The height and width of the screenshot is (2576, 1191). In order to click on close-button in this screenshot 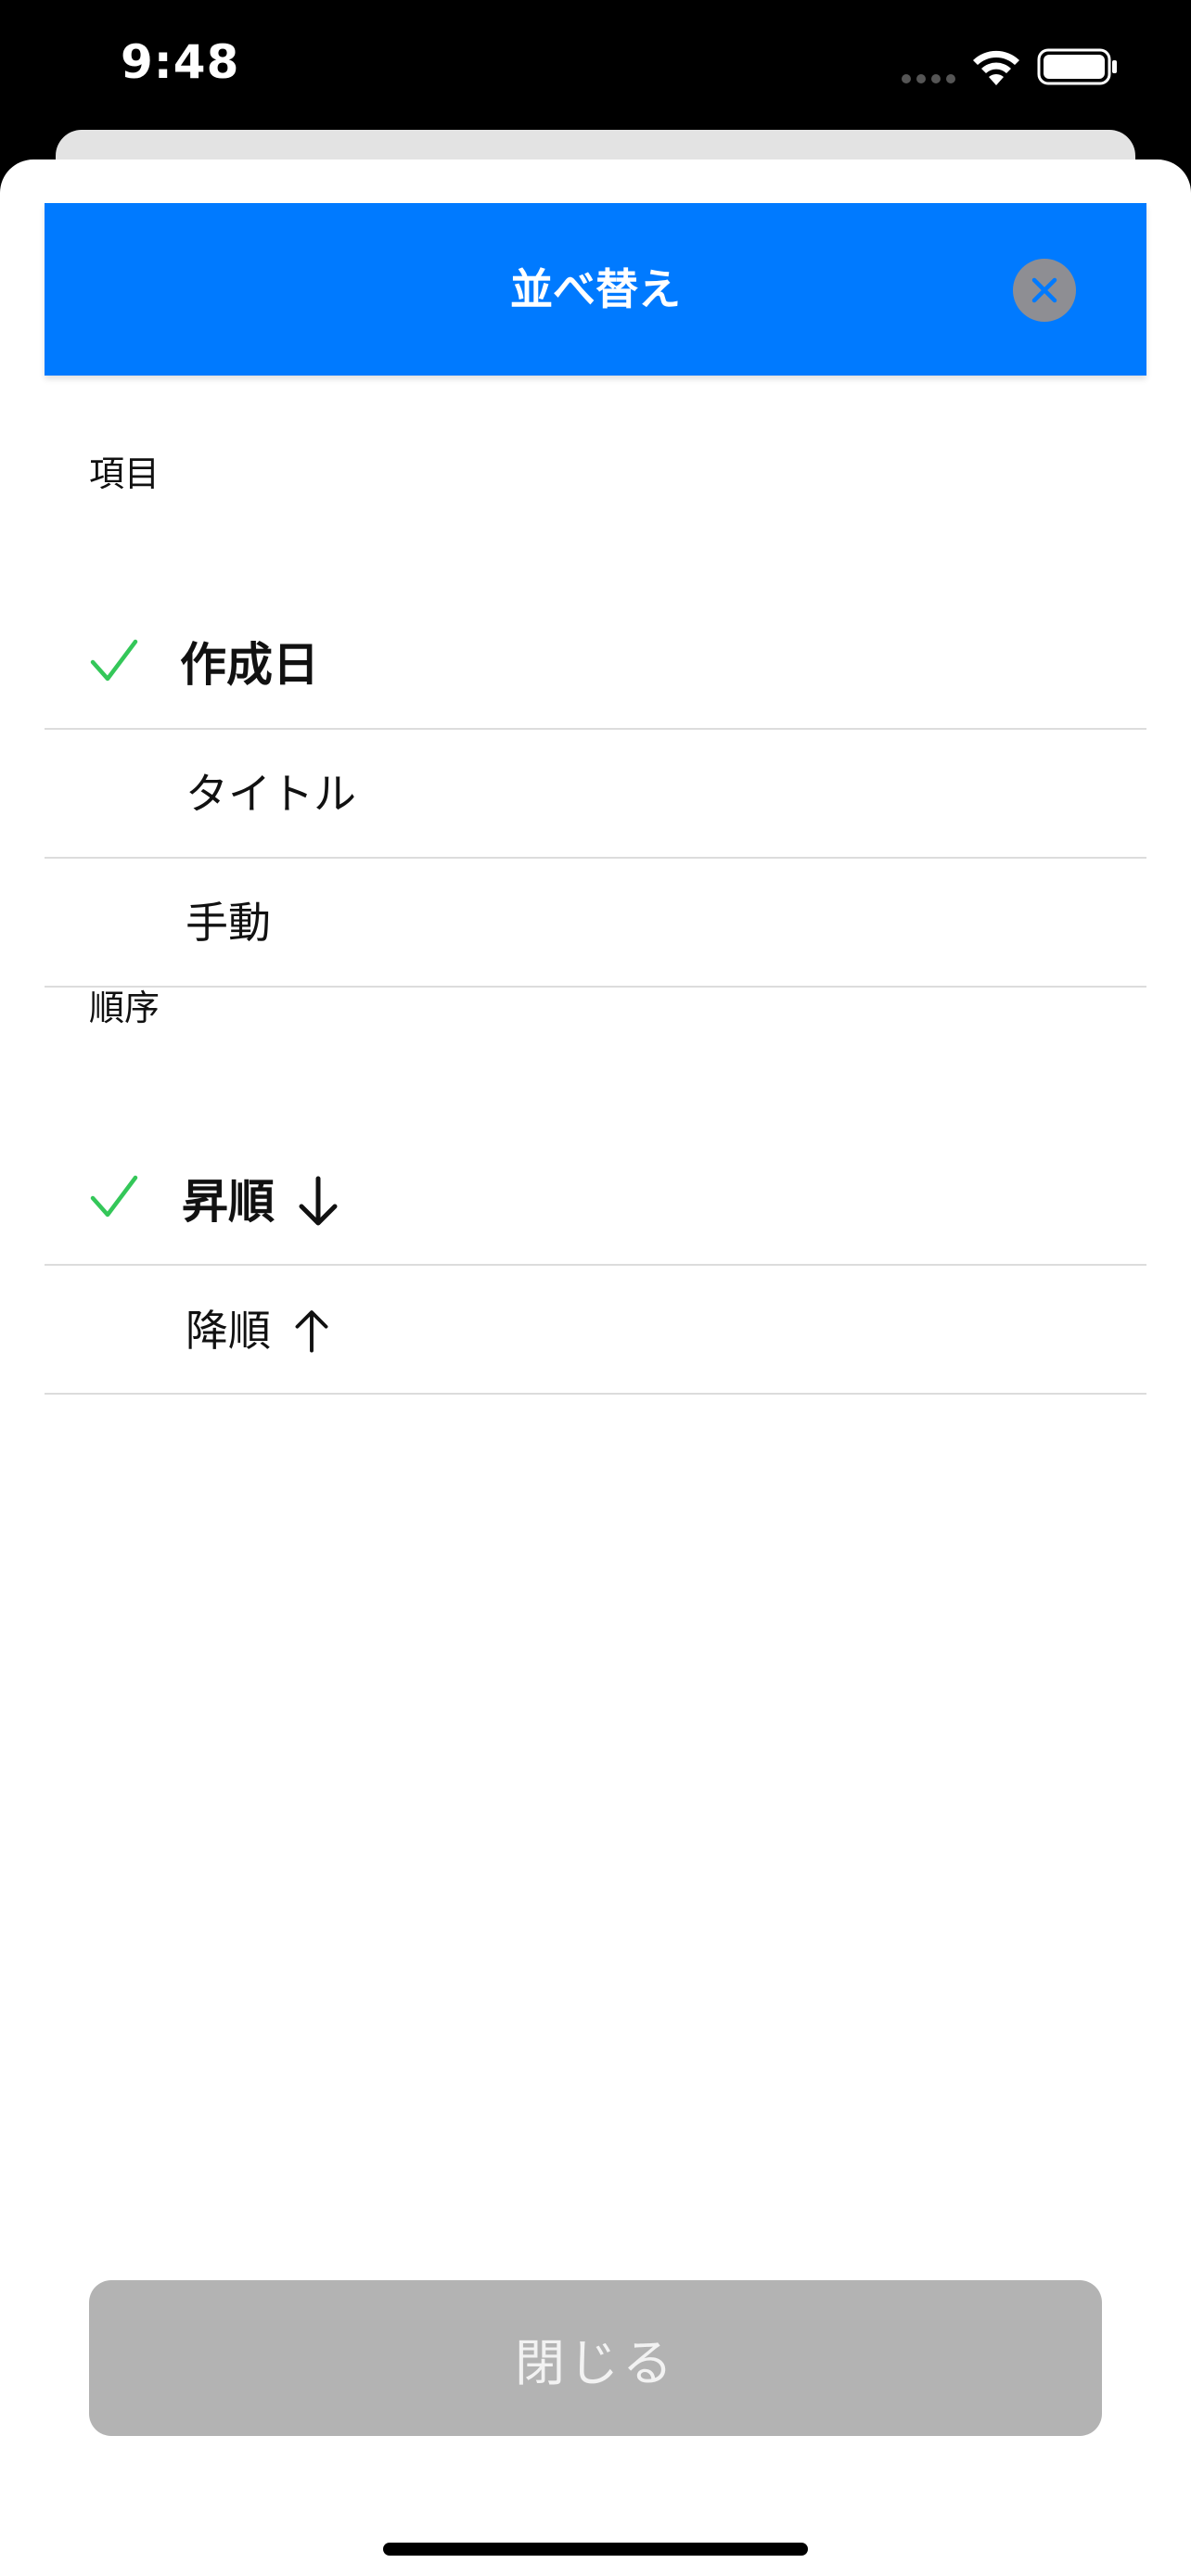, I will do `click(1044, 291)`.